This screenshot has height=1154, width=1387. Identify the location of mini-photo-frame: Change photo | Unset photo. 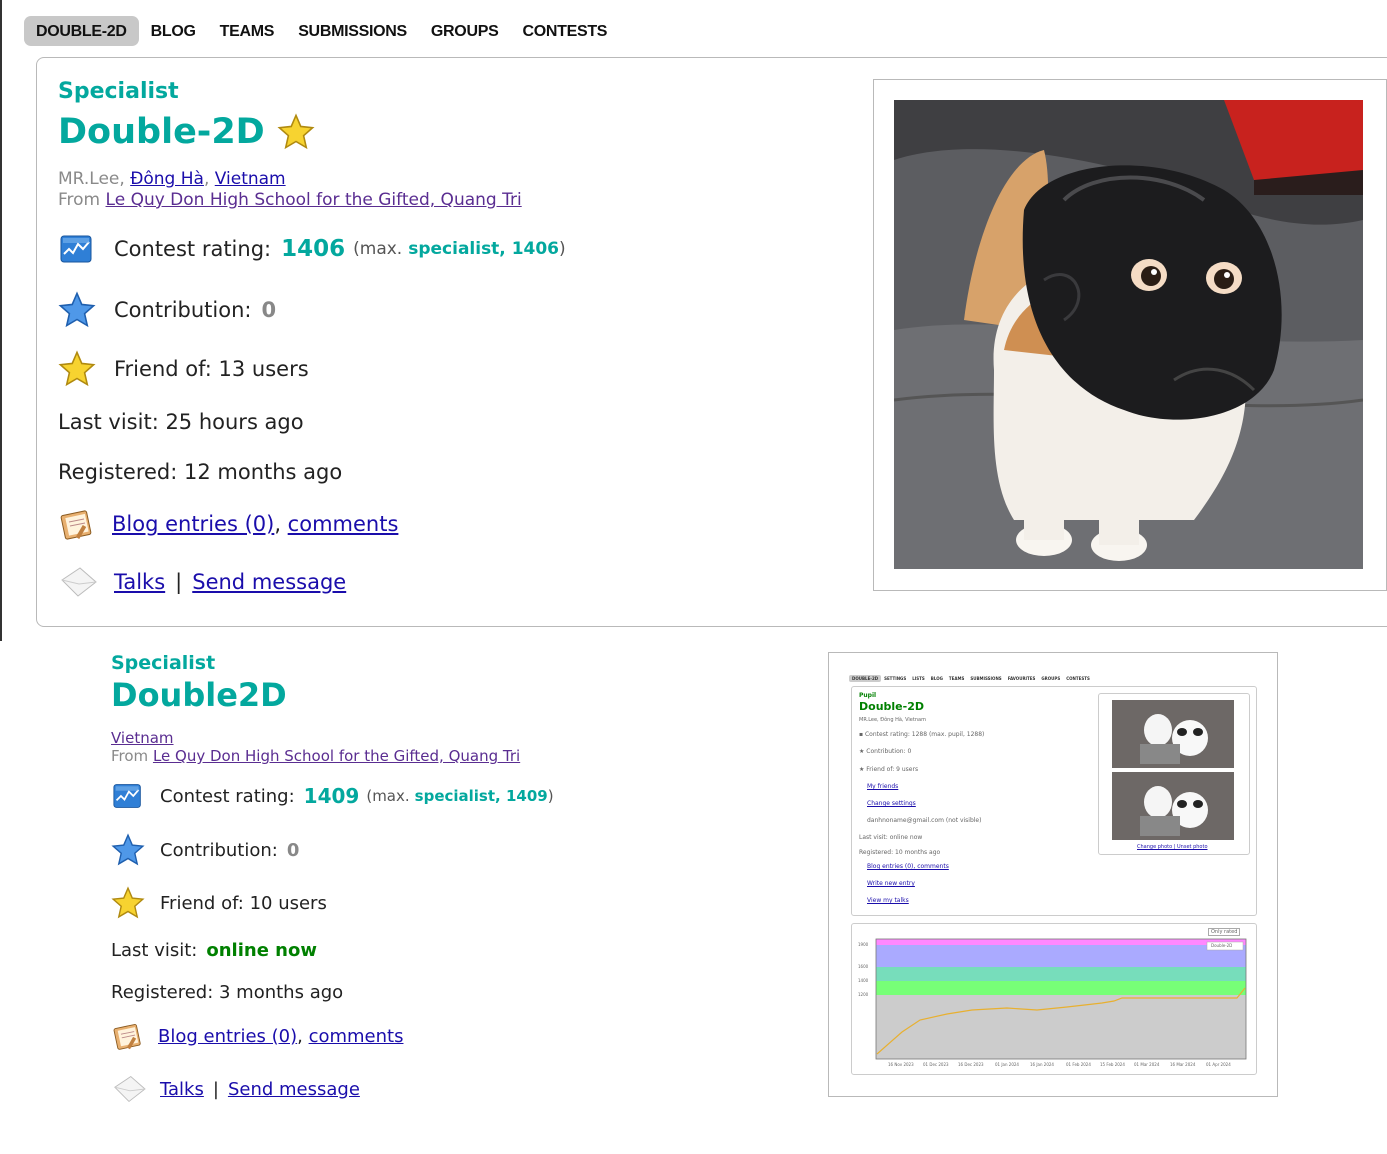
(1174, 774).